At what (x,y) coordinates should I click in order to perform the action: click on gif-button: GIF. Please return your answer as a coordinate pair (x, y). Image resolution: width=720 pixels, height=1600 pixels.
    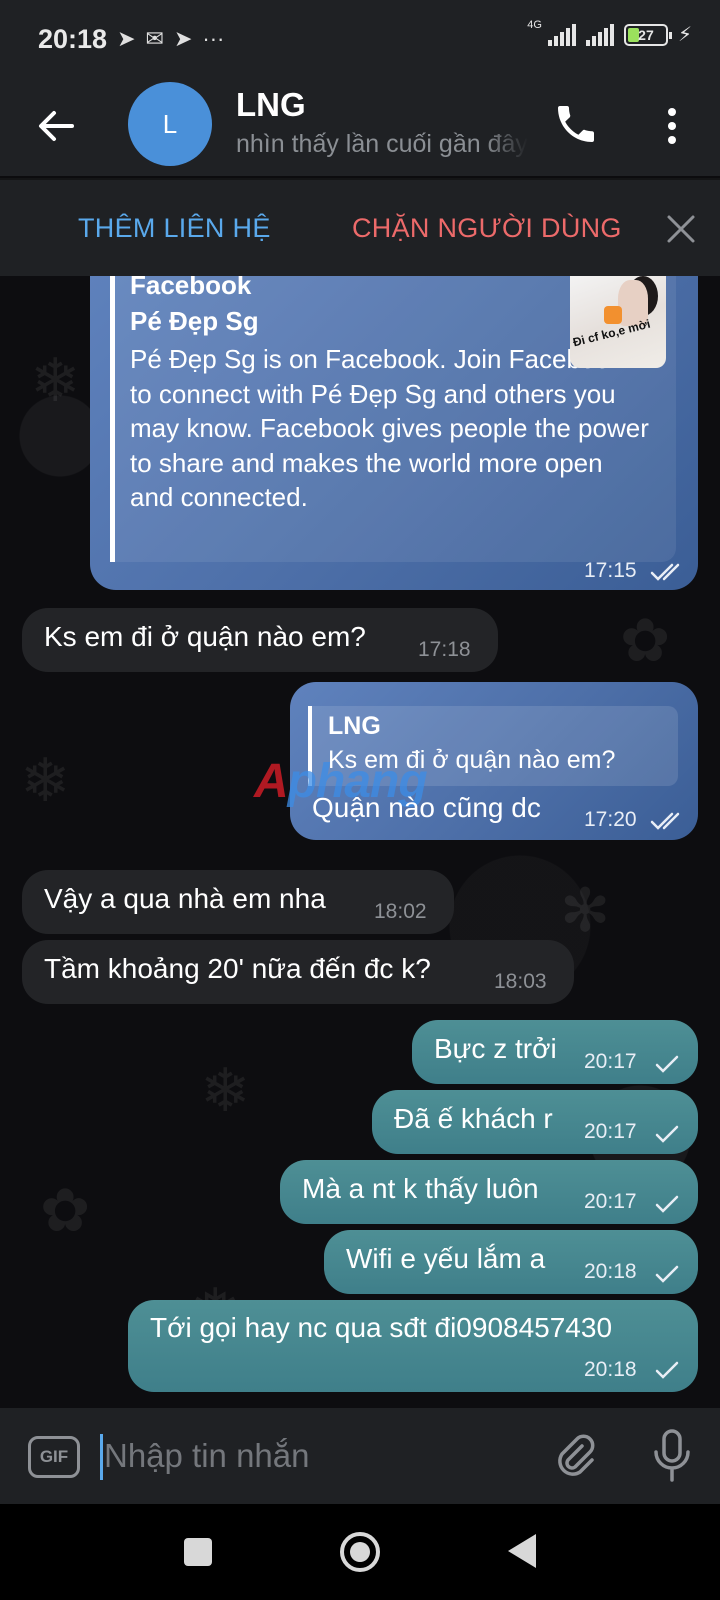
    Looking at the image, I should click on (54, 1457).